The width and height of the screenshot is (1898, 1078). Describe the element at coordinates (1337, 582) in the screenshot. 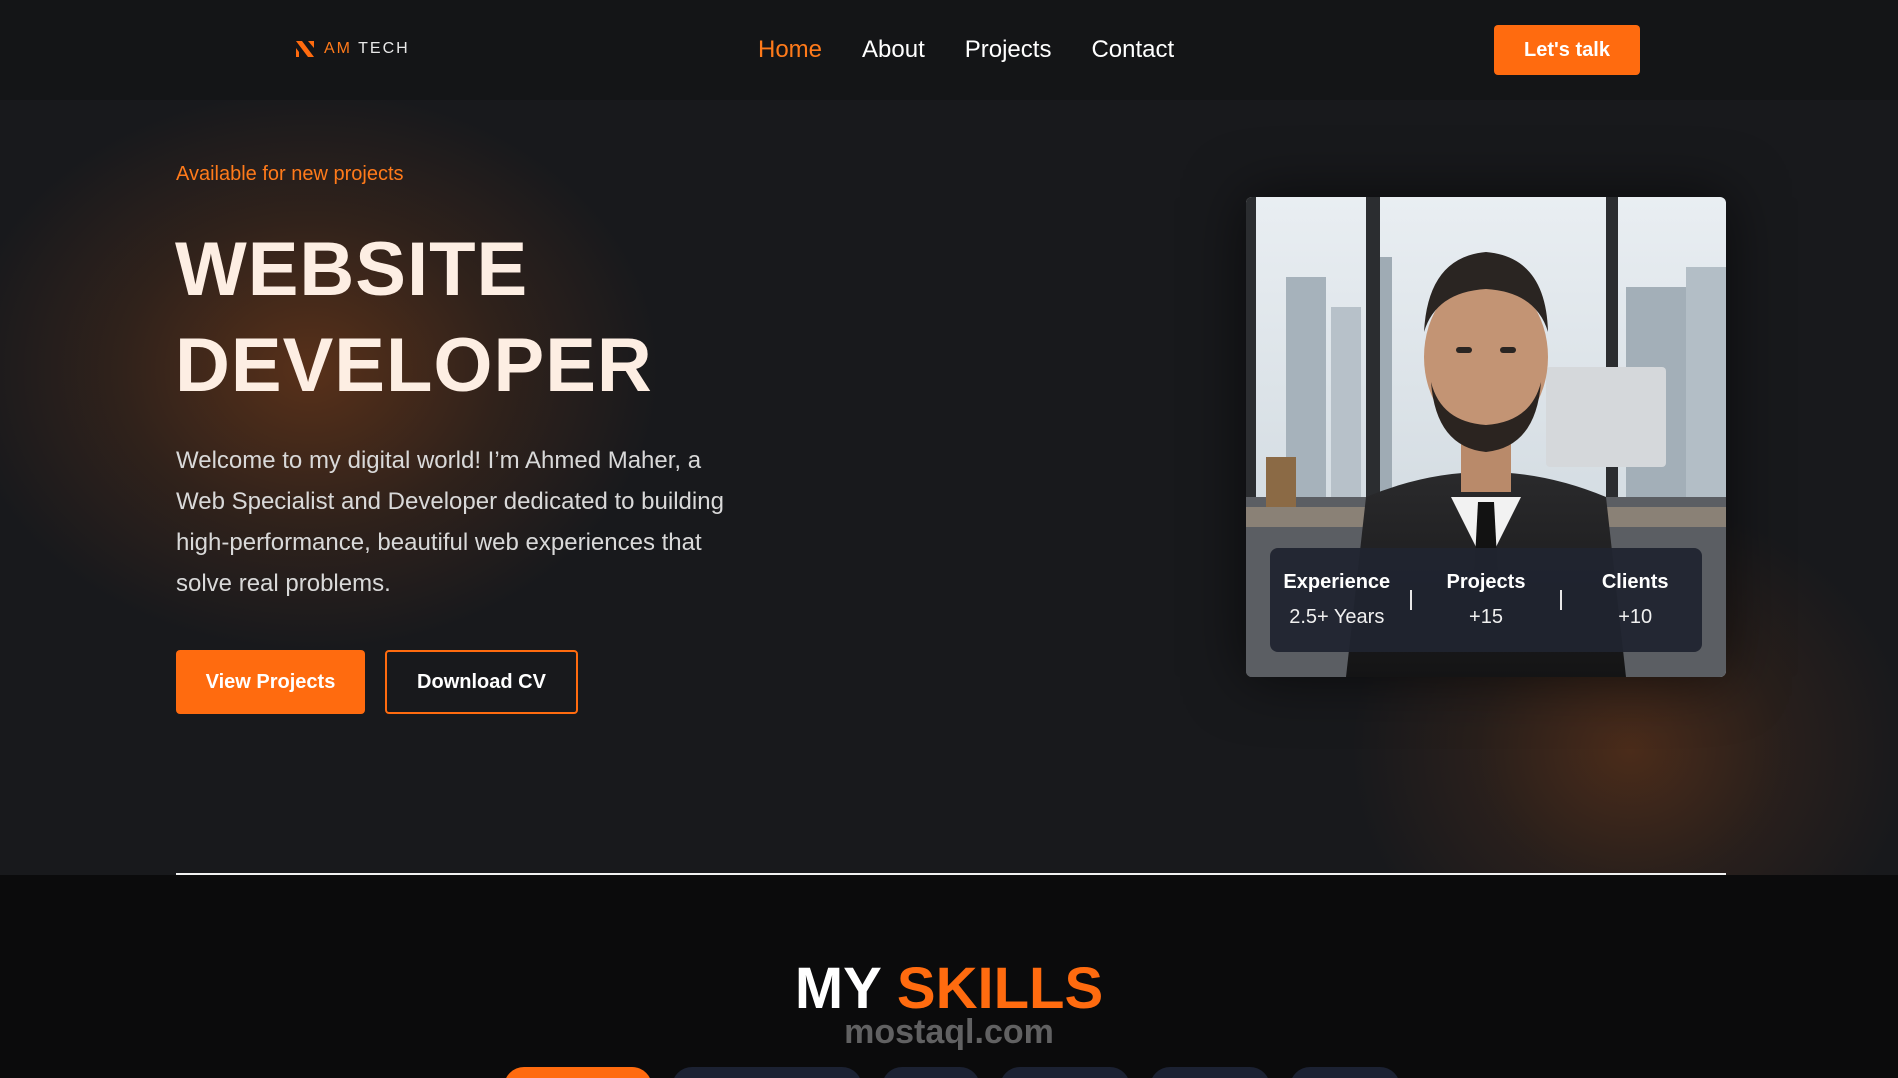

I see `stat-label: Experience` at that location.